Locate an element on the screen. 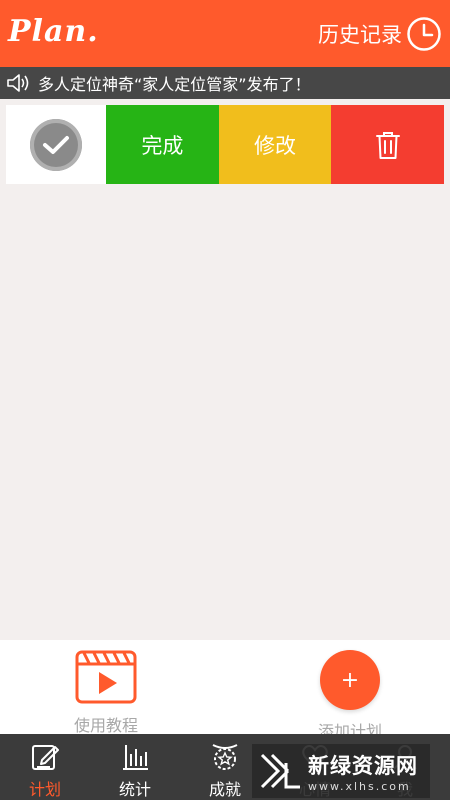  tutorial-label: 使用教程 is located at coordinates (105, 725).